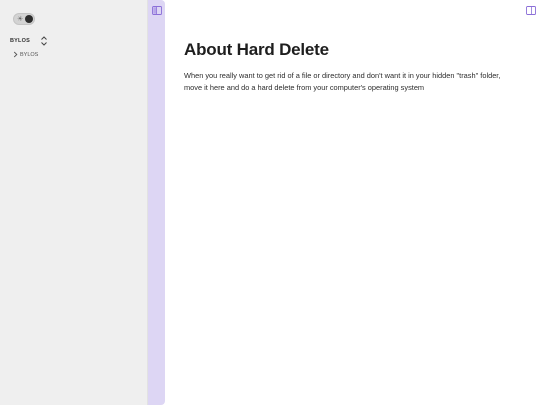 The height and width of the screenshot is (405, 540). What do you see at coordinates (157, 10) in the screenshot?
I see `sidebar-left-icon` at bounding box center [157, 10].